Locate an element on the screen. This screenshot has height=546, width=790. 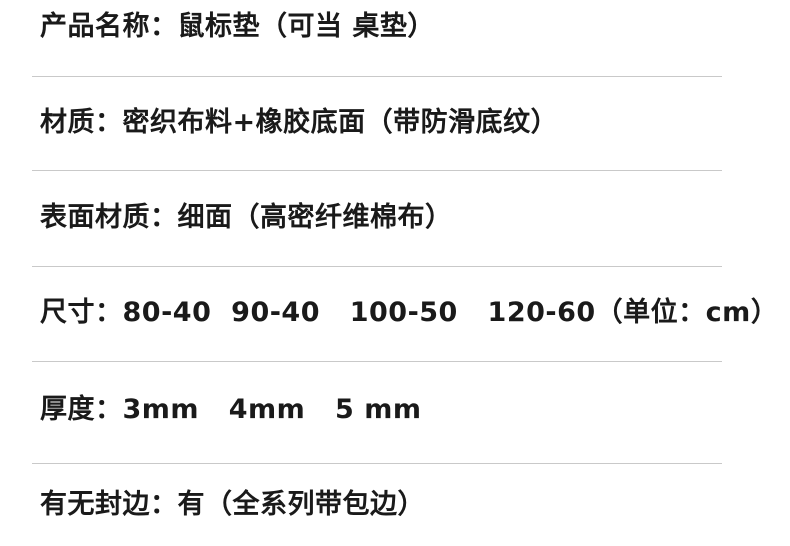
spec-material: 材质：密织布料+橡胶底面（带防滑底纹） is located at coordinates (299, 122).